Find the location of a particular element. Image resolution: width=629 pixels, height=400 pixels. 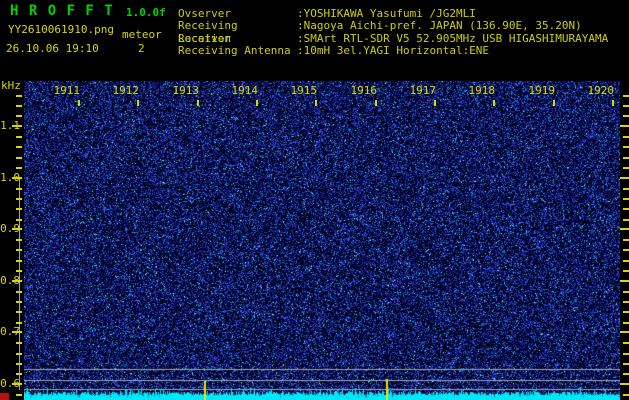

observation-datetime: 26.10.06 19:10 is located at coordinates (52, 48).